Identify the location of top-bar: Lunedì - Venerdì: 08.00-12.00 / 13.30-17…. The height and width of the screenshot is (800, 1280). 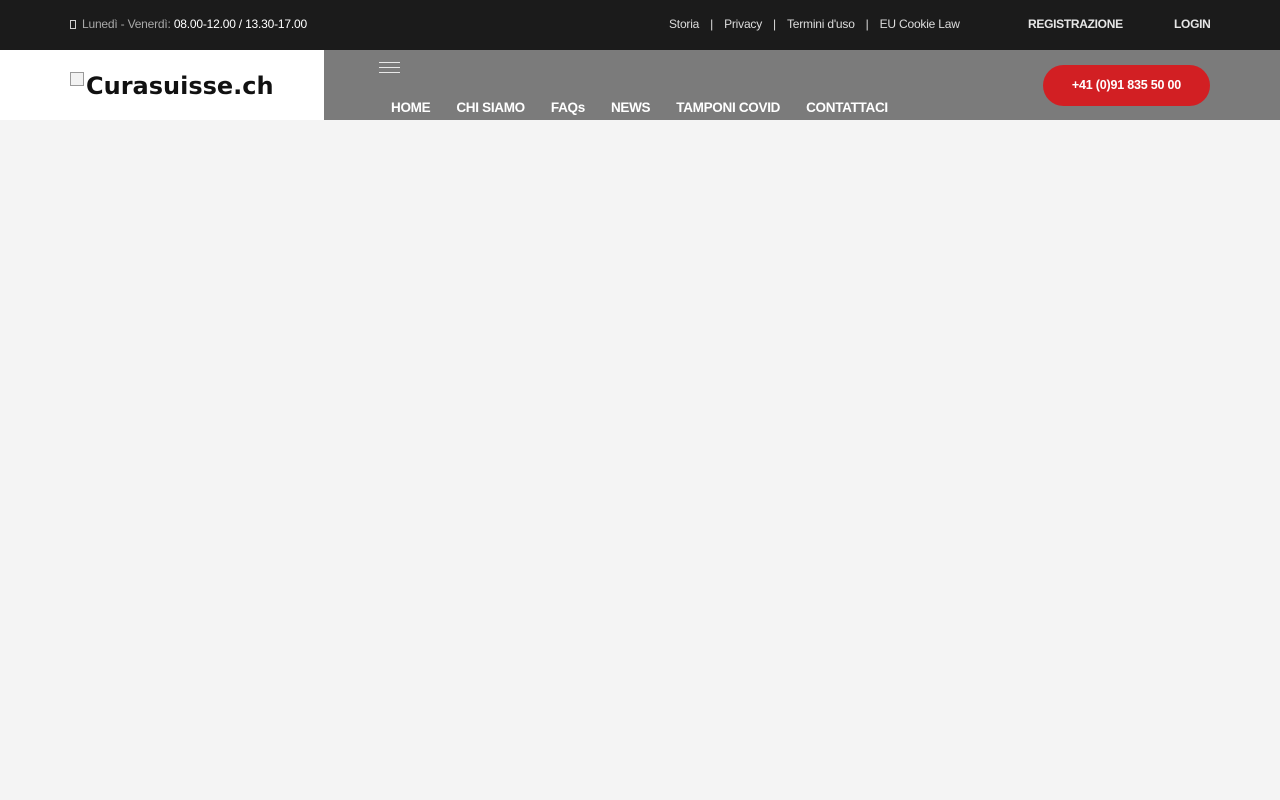
(640, 25).